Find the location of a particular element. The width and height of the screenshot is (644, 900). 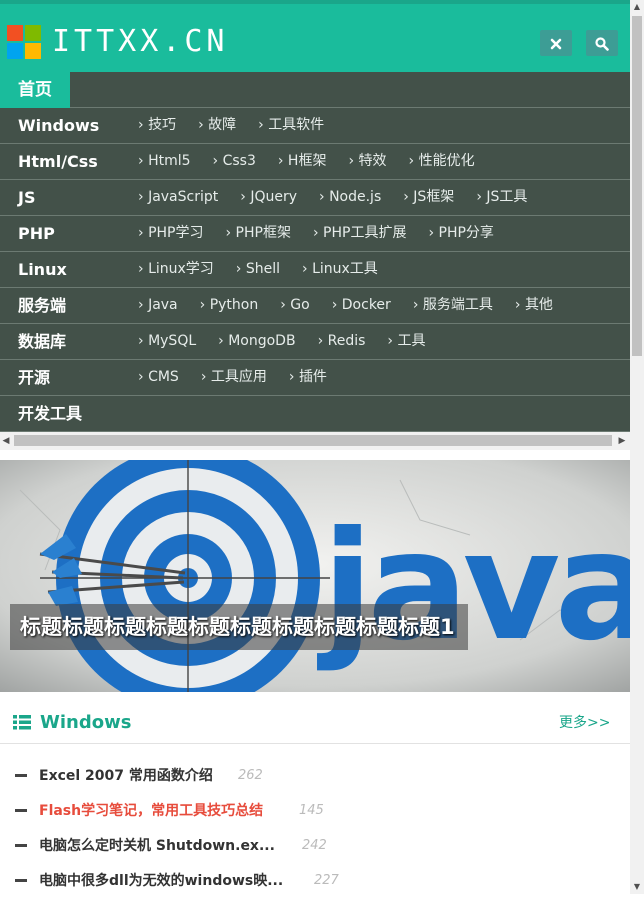

nav-sub-link: 服务端工具 is located at coordinates (453, 305).